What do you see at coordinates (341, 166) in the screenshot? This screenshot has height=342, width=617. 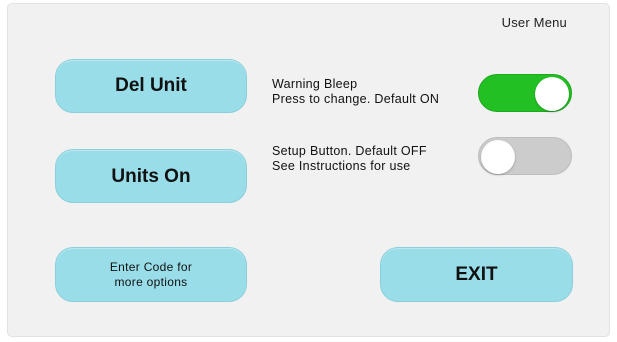 I see `setup-button-hint: See Instructions for use` at bounding box center [341, 166].